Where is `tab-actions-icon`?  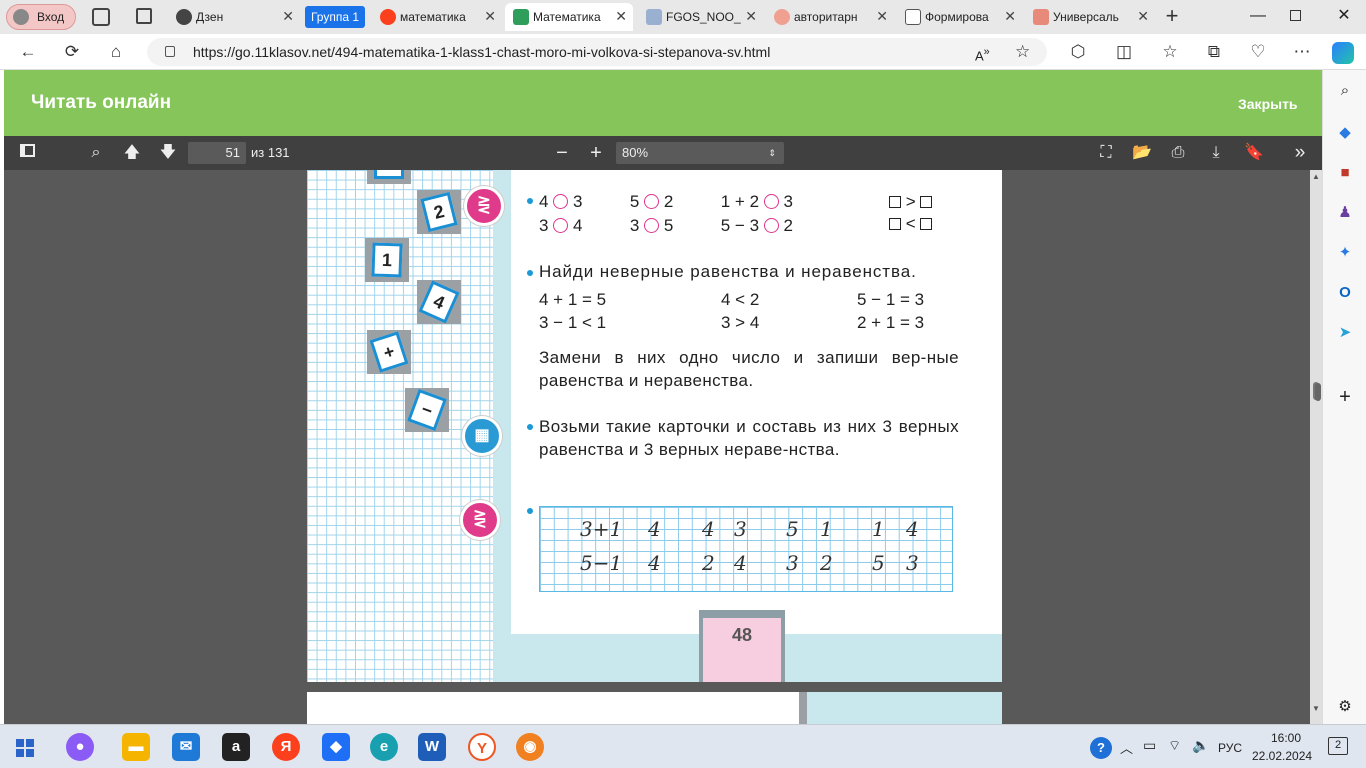 tab-actions-icon is located at coordinates (144, 16).